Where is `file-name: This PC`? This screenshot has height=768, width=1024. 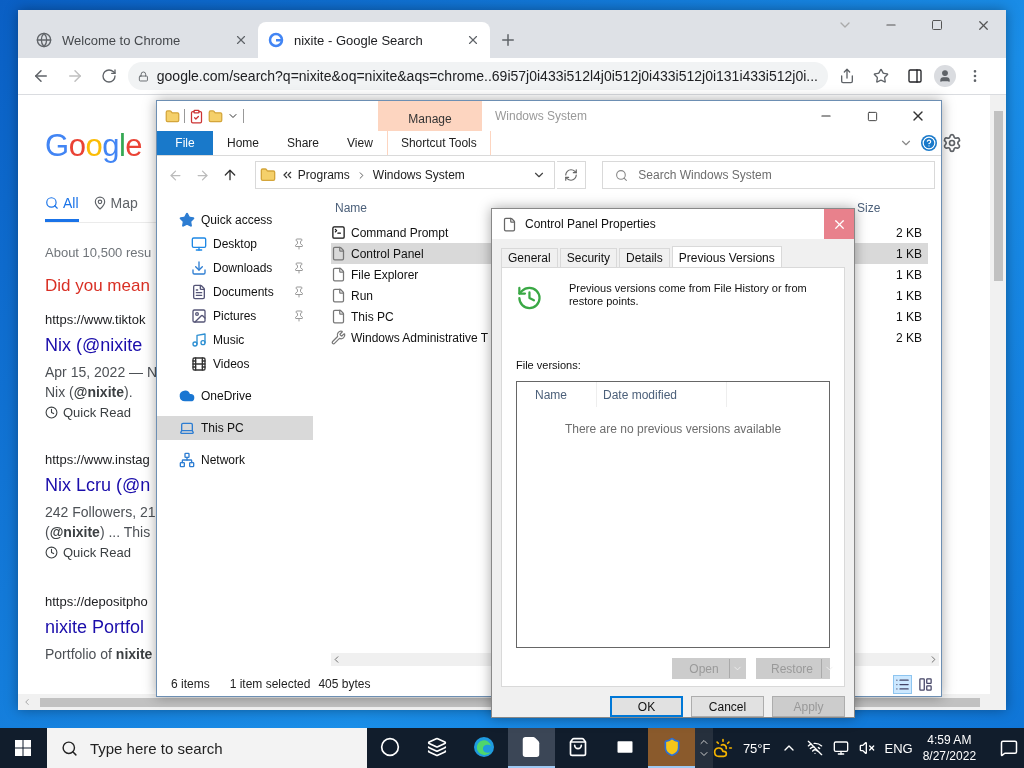 file-name: This PC is located at coordinates (372, 316).